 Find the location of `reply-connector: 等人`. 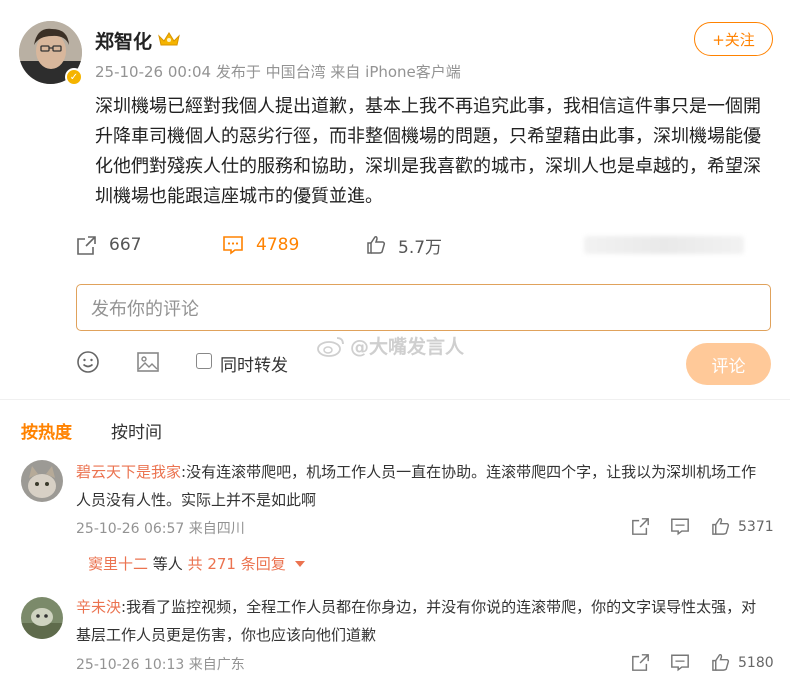

reply-connector: 等人 is located at coordinates (168, 564).